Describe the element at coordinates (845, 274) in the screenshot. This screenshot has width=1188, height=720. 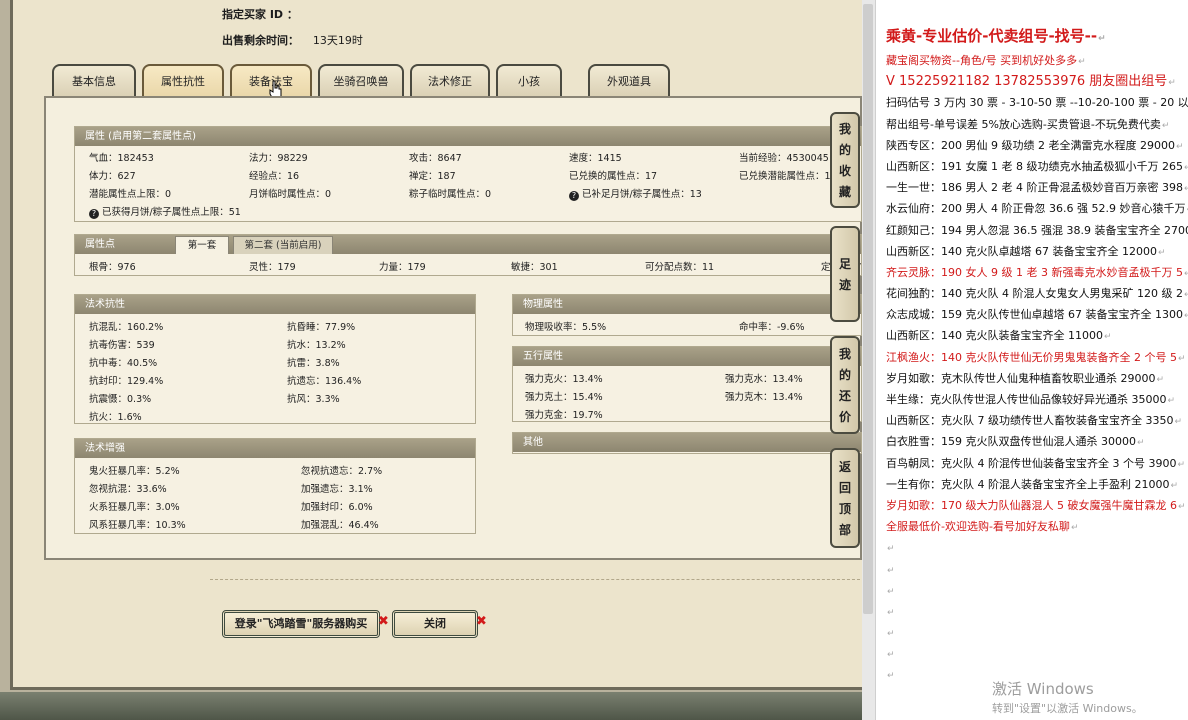
I see `footprint-button: 足 迹` at that location.